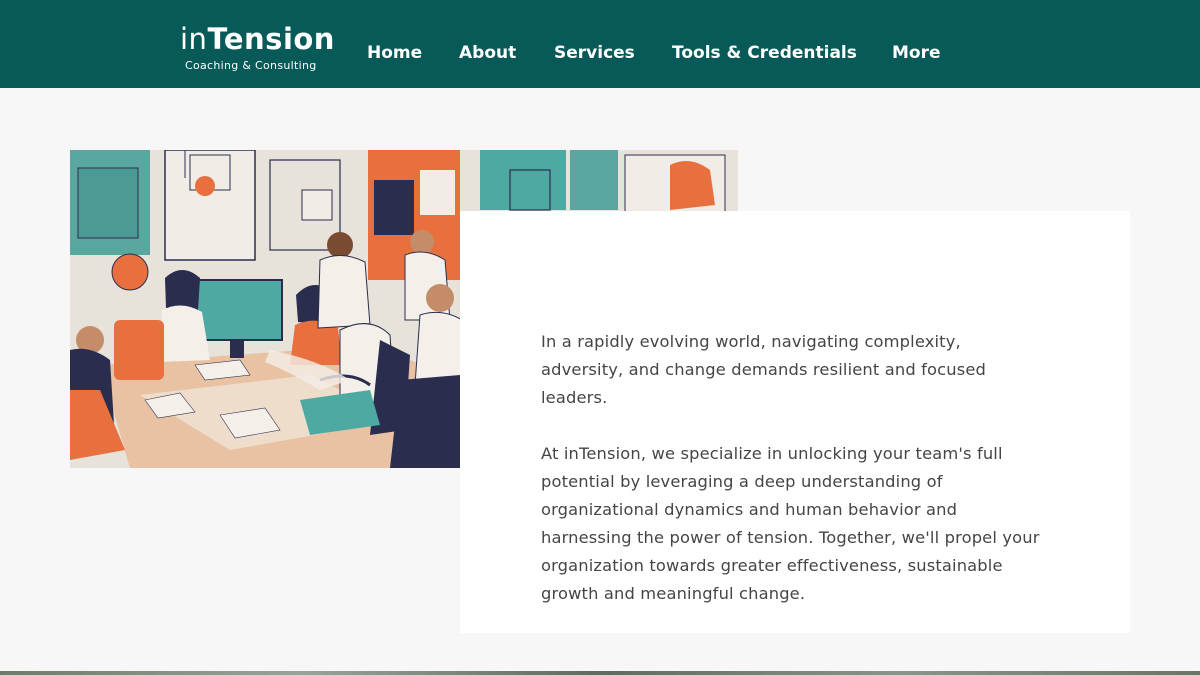 The width and height of the screenshot is (1200, 675). I want to click on logo-tagline: Coaching & Consulting, so click(251, 65).